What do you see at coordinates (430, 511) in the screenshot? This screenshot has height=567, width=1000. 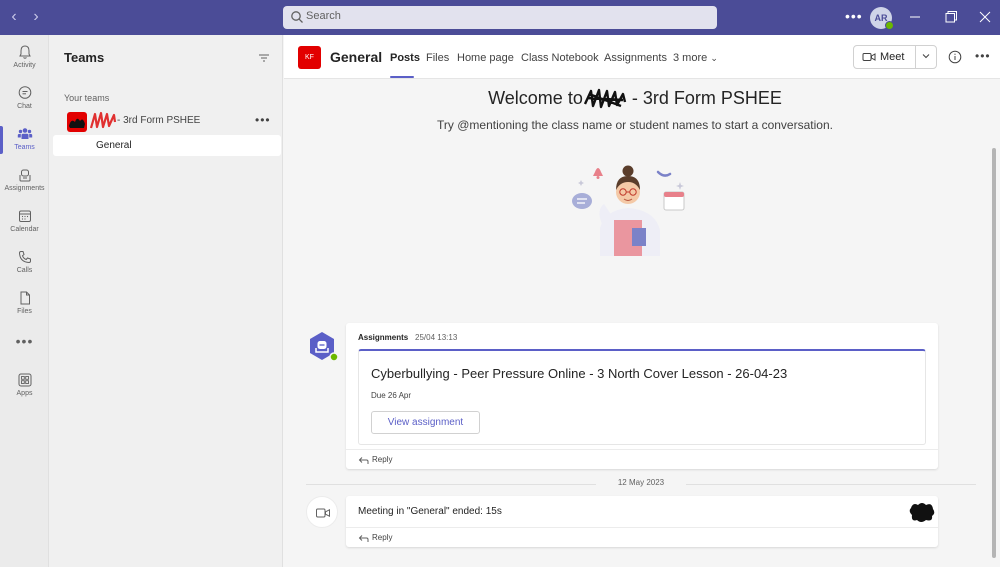 I see `meeting-ended-text: Meeting in "General" ended: 15s` at bounding box center [430, 511].